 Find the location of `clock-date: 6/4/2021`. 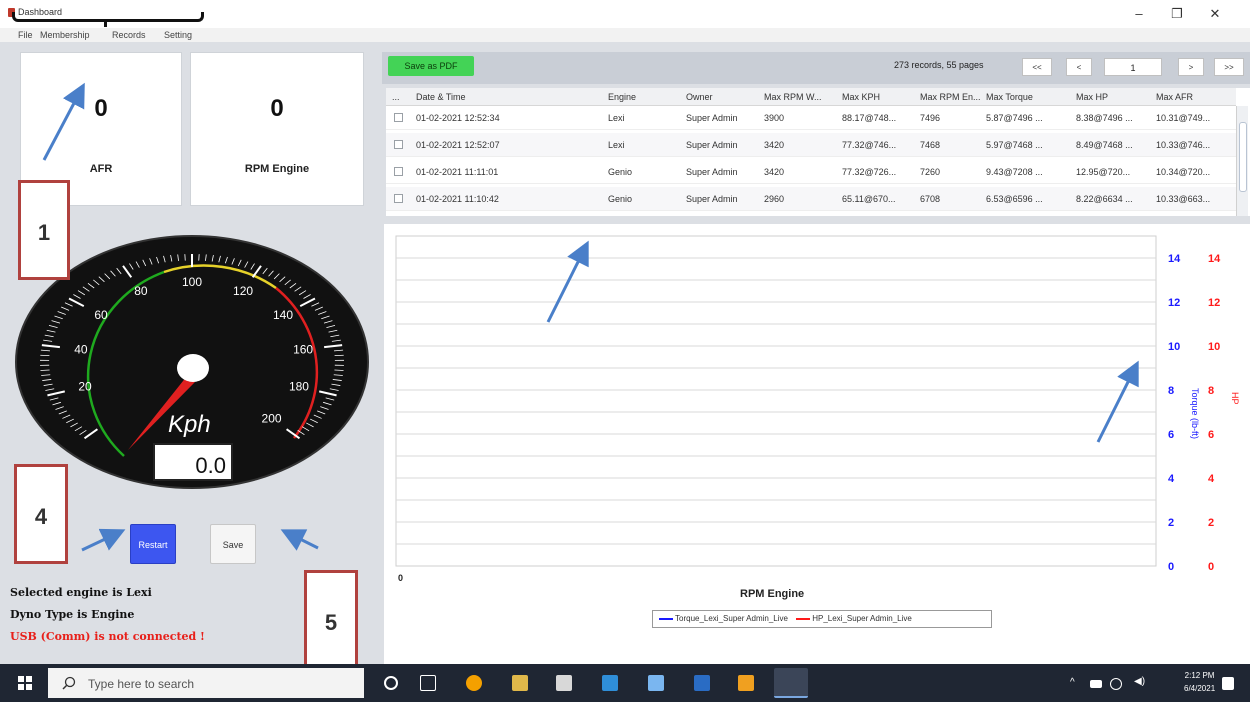

clock-date: 6/4/2021 is located at coordinates (1200, 688).